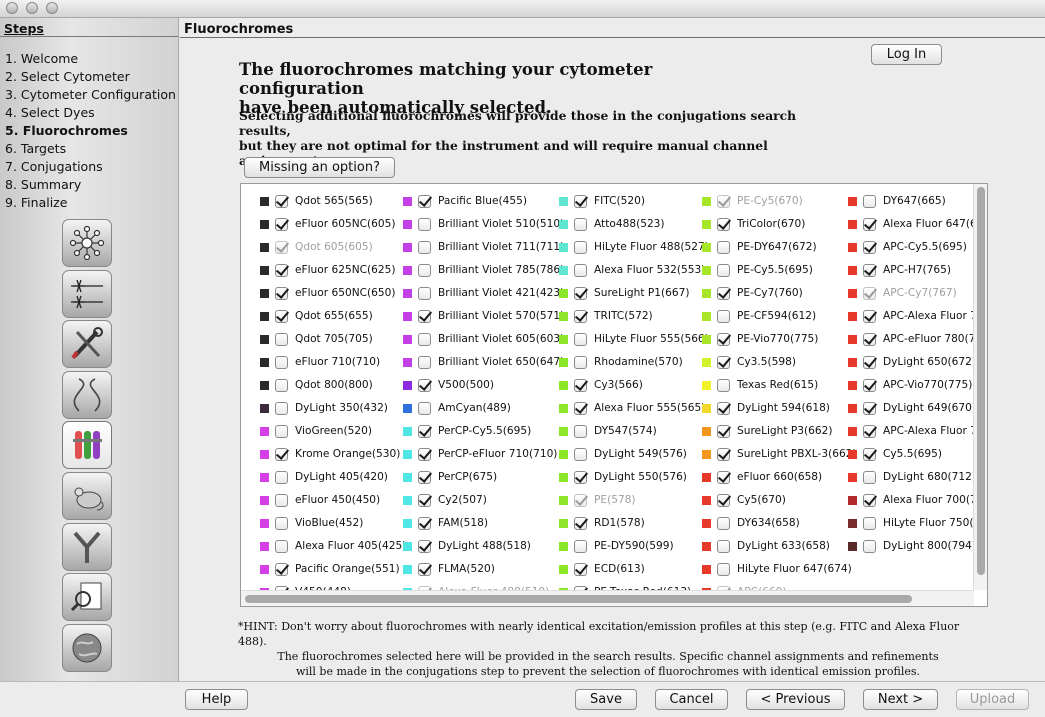 This screenshot has height=717, width=1045. I want to click on fluorochrome-item: Alexa Fluor 555(565), so click(632, 408).